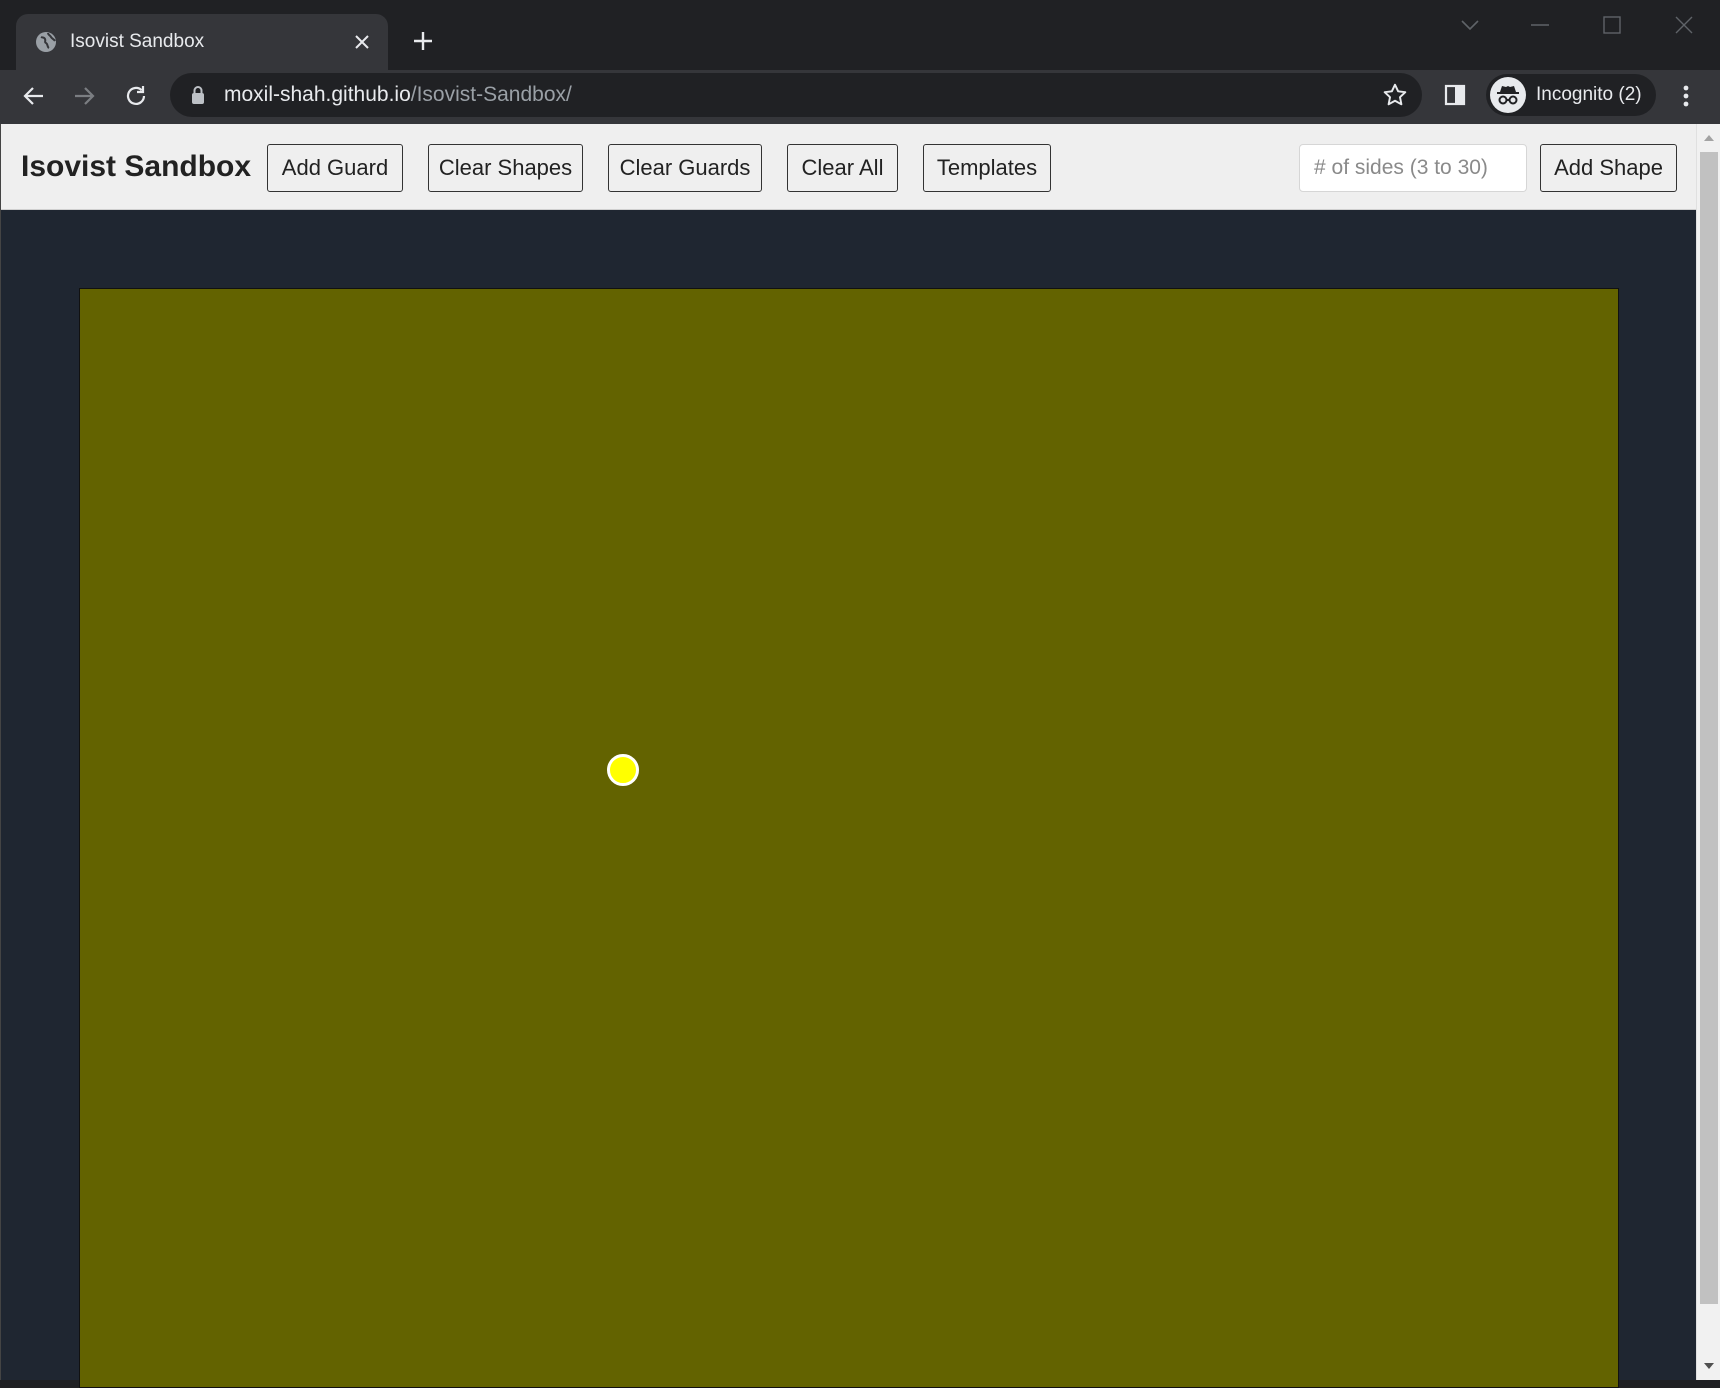 The image size is (1720, 1388). Describe the element at coordinates (1708, 1366) in the screenshot. I see `scroll-down-arrow-icon` at that location.